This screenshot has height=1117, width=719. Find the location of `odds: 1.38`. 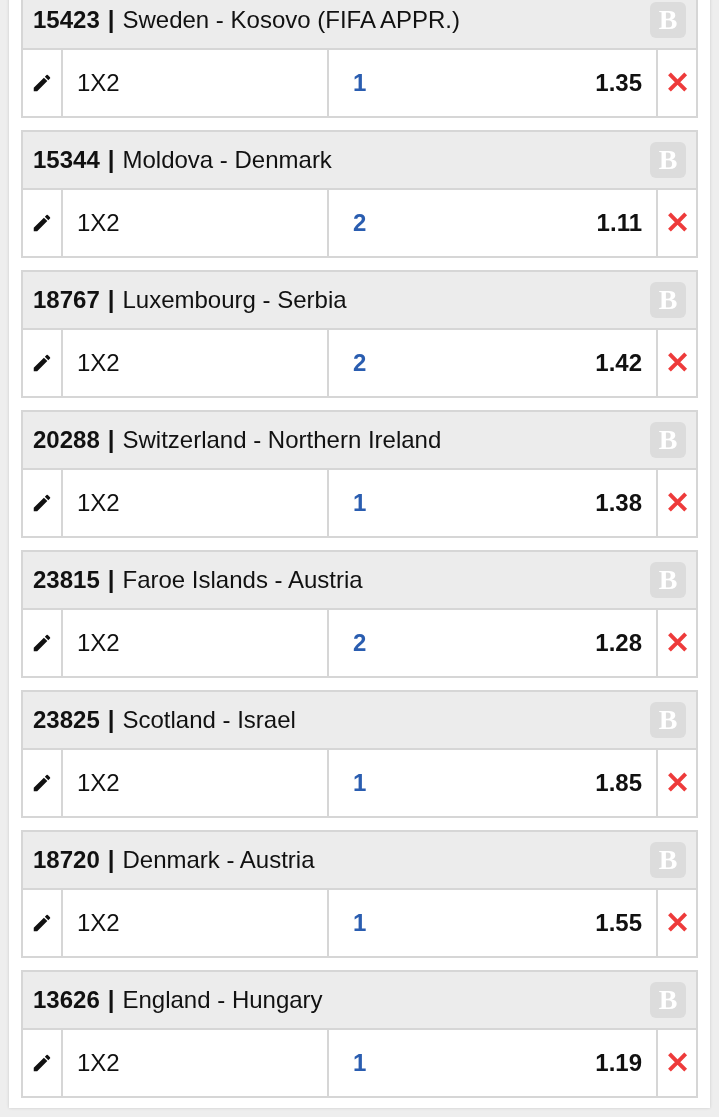

odds: 1.38 is located at coordinates (618, 503).